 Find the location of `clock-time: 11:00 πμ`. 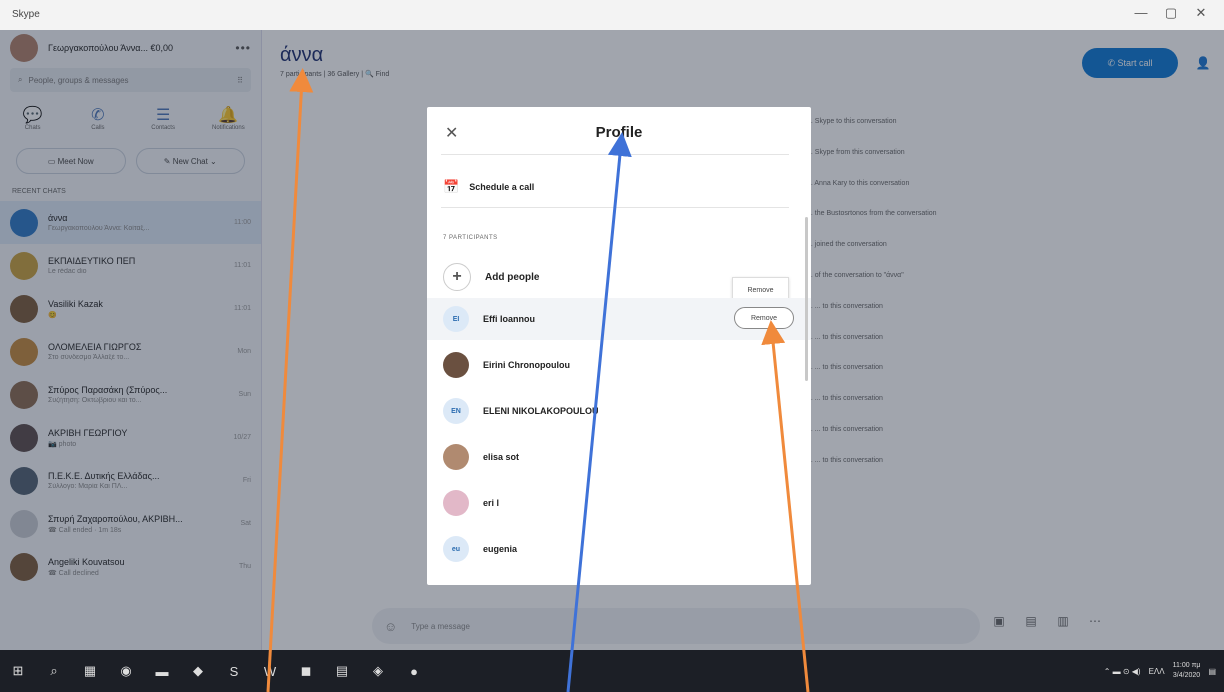

clock-time: 11:00 πμ is located at coordinates (1186, 665).